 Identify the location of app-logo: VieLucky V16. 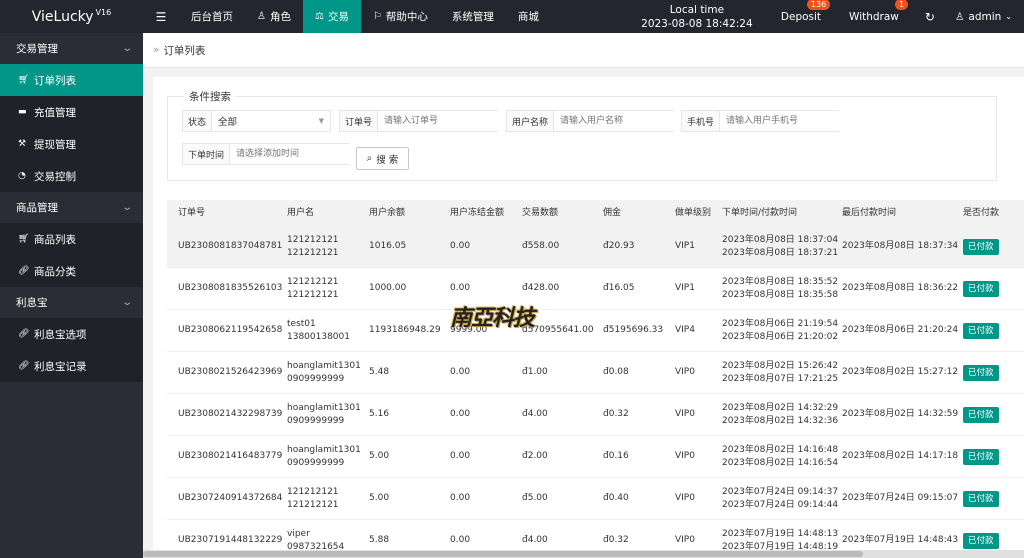
(71, 16).